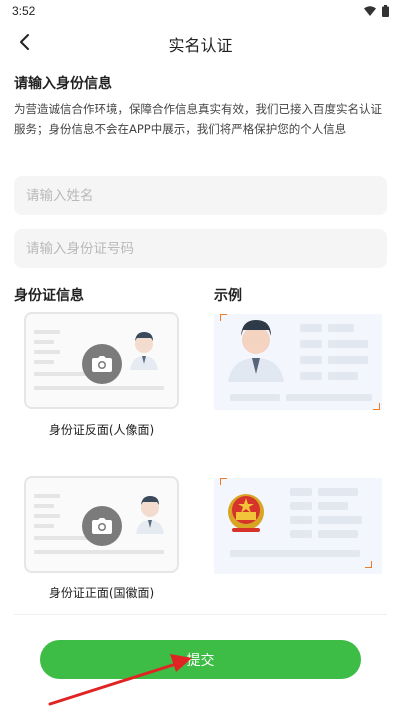  Describe the element at coordinates (49, 296) in the screenshot. I see `id-info-title: 身份证信息` at that location.